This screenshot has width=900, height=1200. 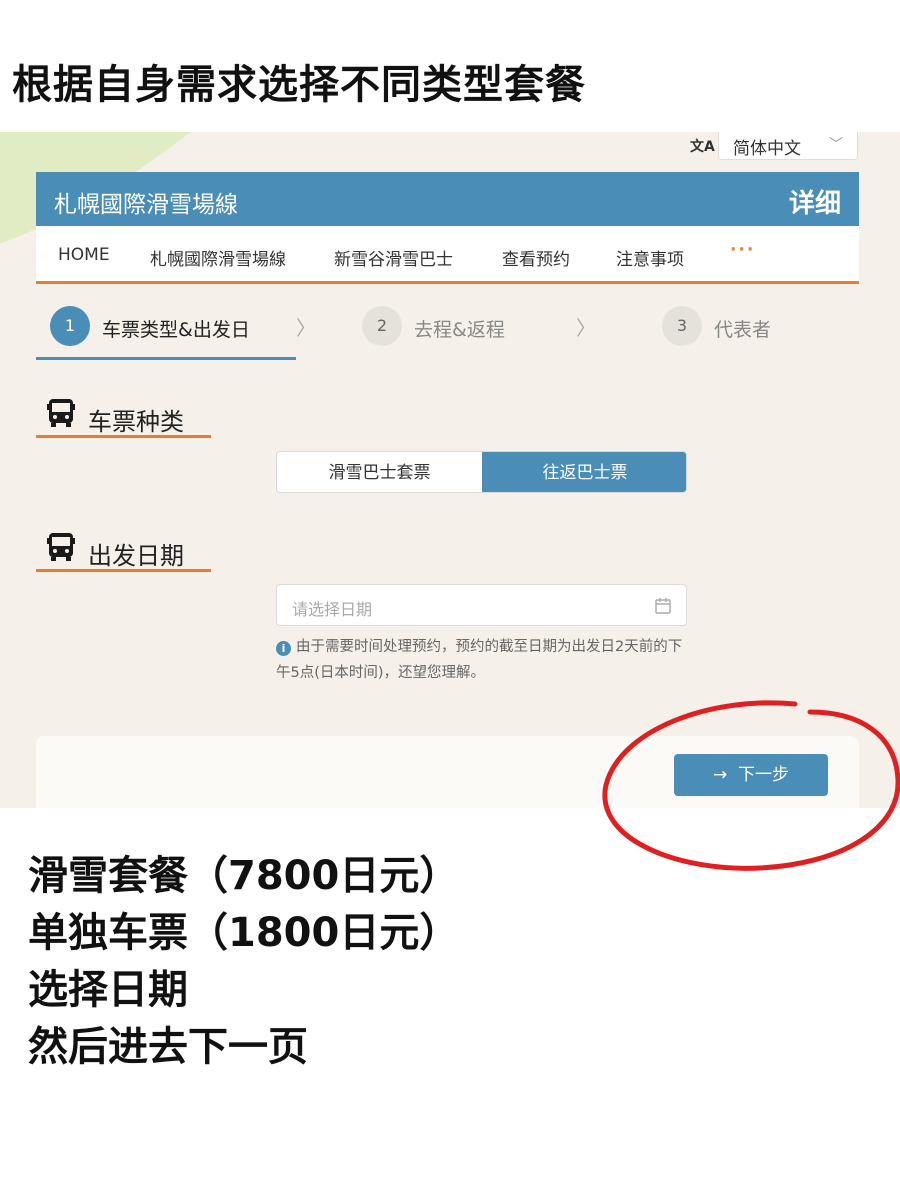 What do you see at coordinates (299, 85) in the screenshot?
I see `page-headline: 根据自身需求选择不同类型套餐` at bounding box center [299, 85].